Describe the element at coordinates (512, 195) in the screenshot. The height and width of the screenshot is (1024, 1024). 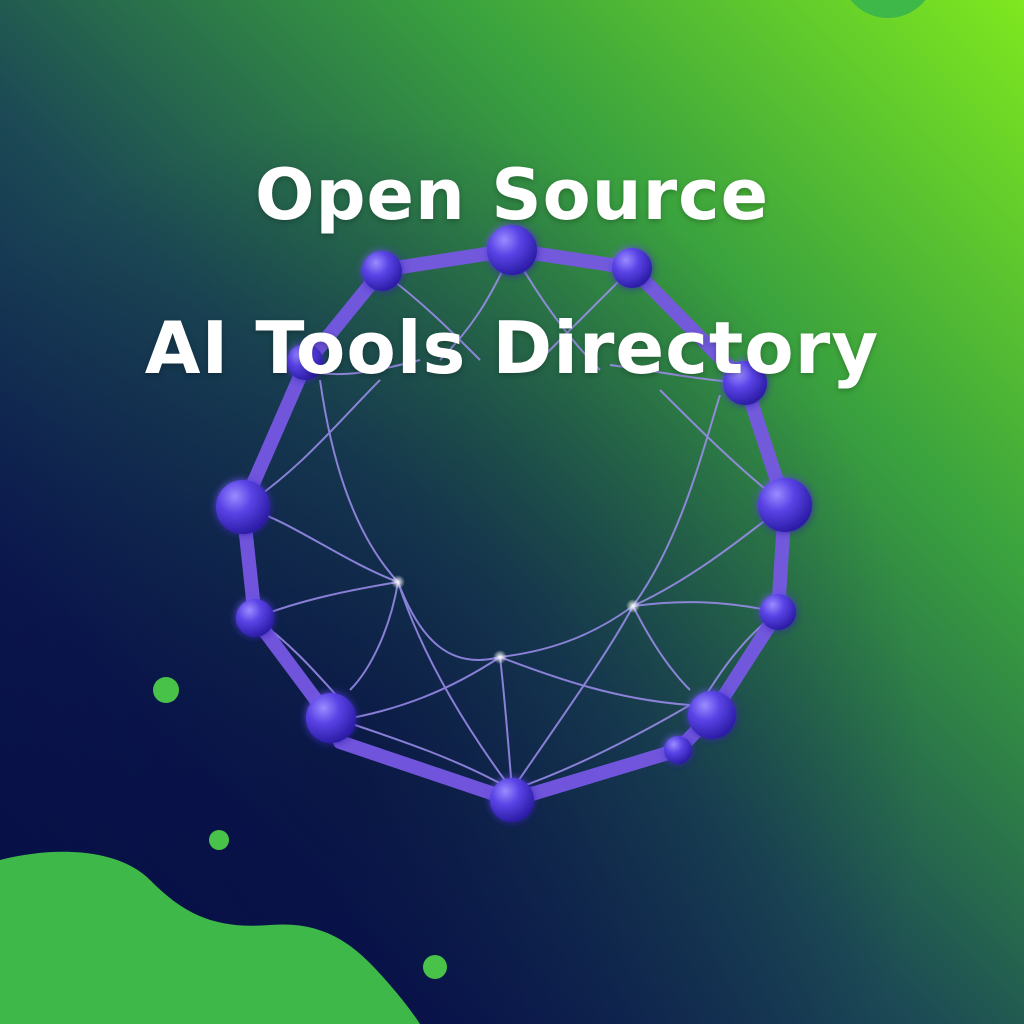
I see `hero-title-line-1: Open Source` at that location.